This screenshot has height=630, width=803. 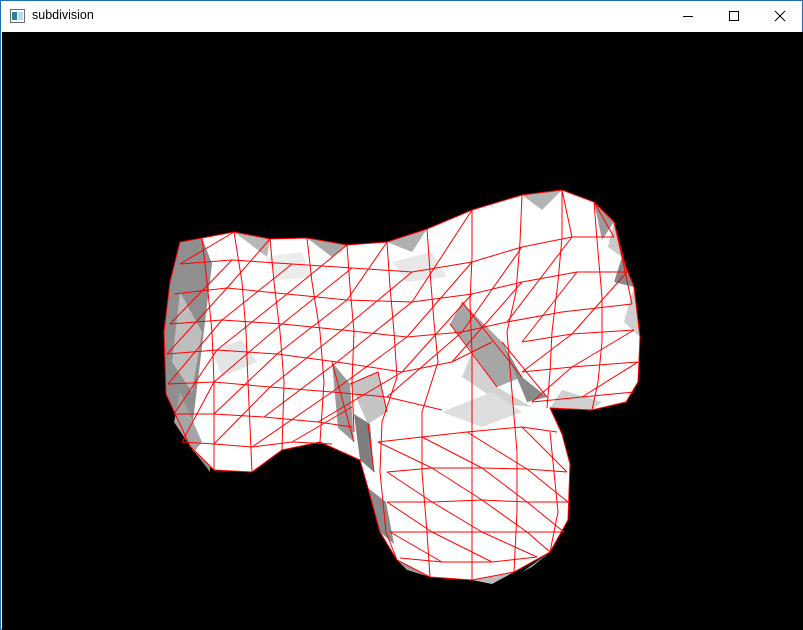 I want to click on minimize-icon, so click(x=688, y=16).